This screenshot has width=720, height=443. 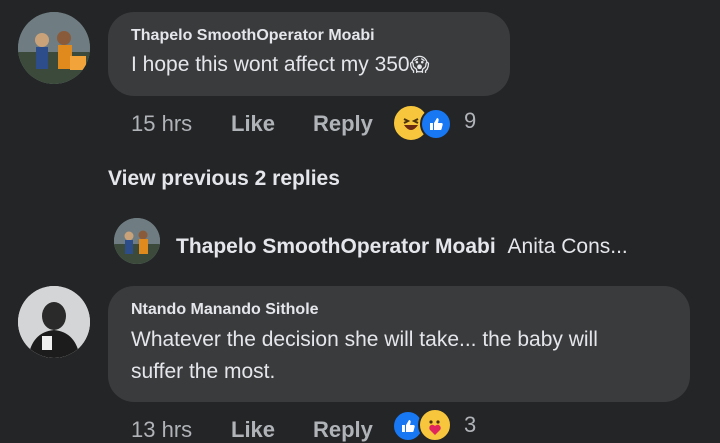 I want to click on scream-emoji: 😱, so click(x=419, y=65).